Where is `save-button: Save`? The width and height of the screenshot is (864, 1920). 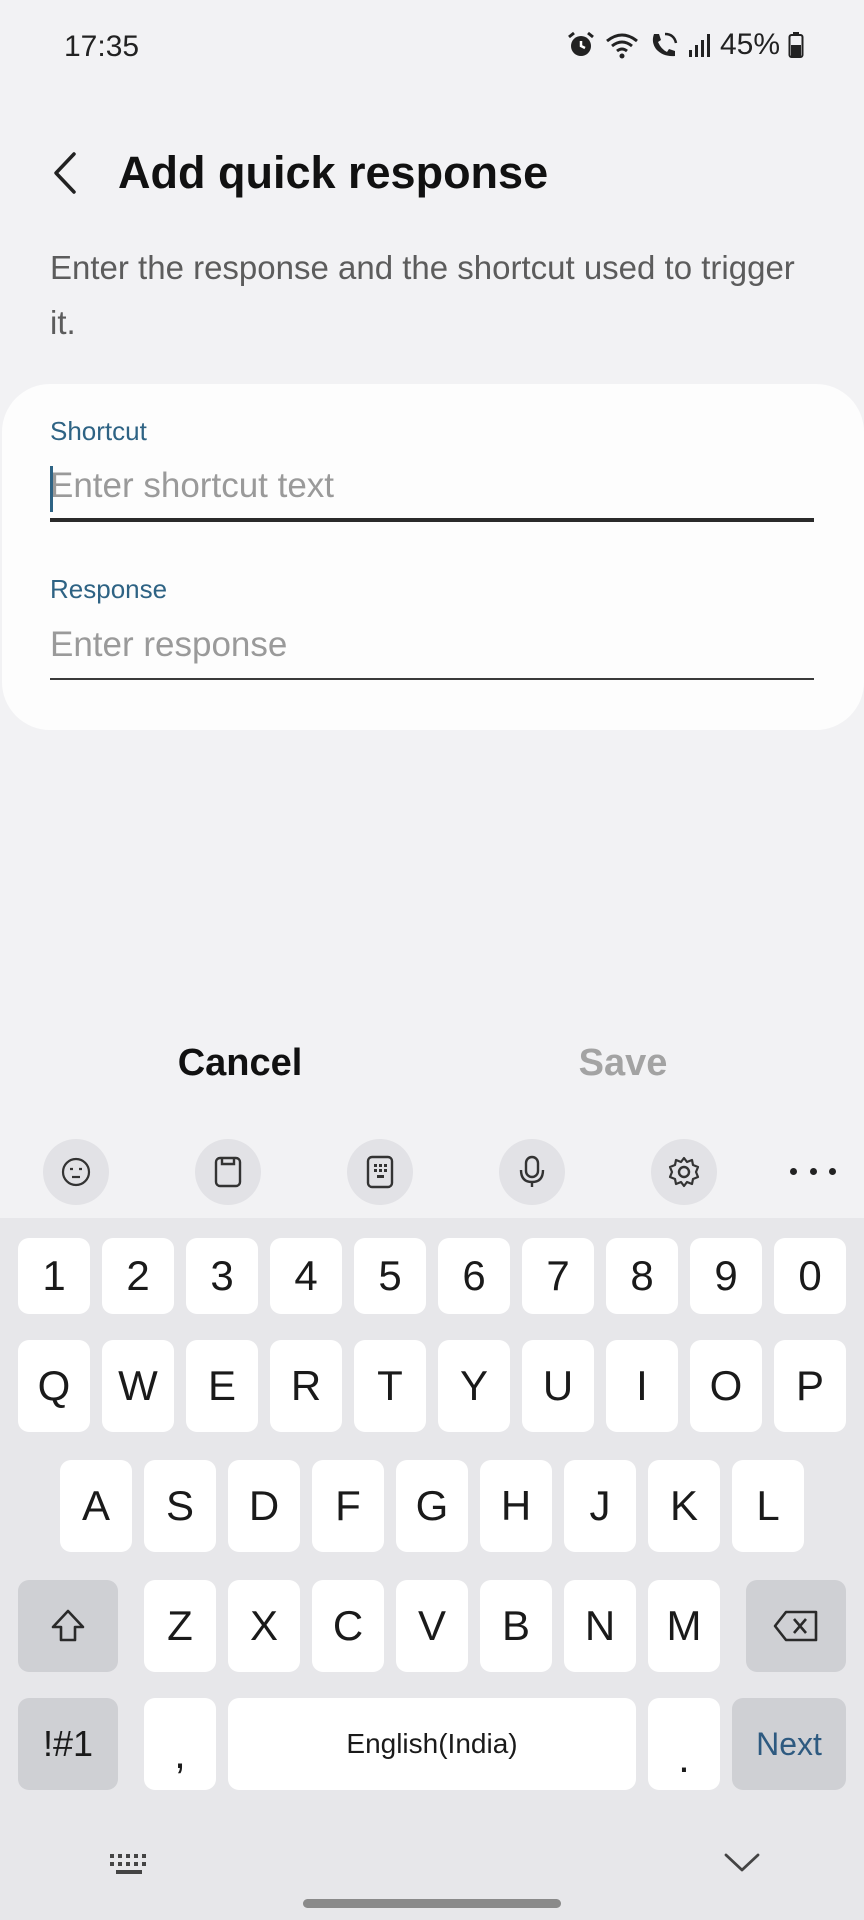
save-button: Save is located at coordinates (623, 1063).